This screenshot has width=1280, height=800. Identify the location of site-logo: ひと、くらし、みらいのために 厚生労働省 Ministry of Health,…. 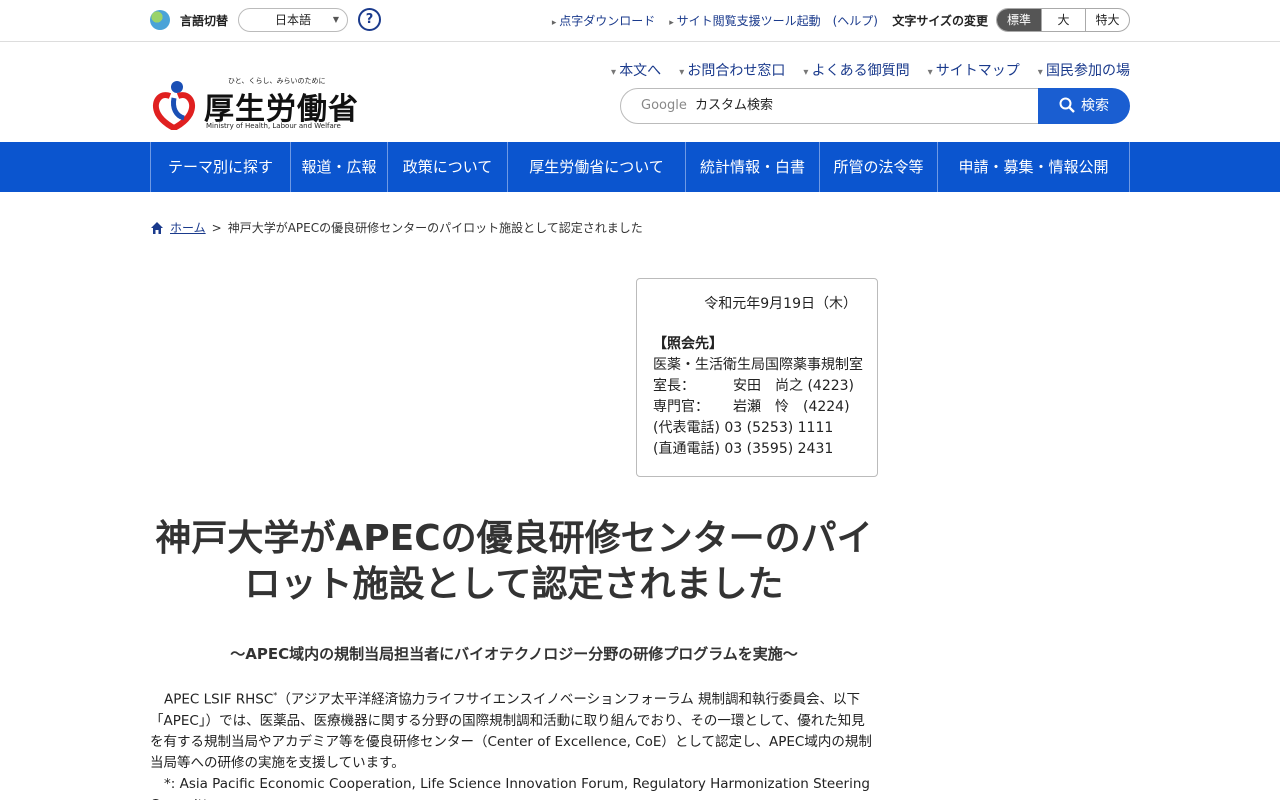
(255, 102).